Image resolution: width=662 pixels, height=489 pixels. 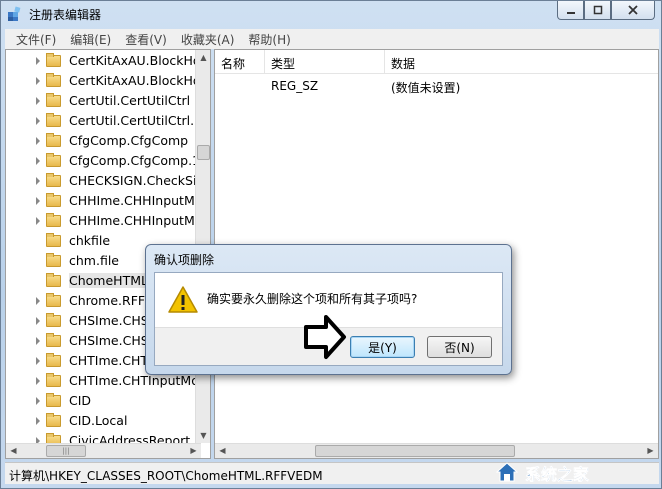 What do you see at coordinates (208, 39) in the screenshot?
I see `menu-favorites: 收藏夹(A)` at bounding box center [208, 39].